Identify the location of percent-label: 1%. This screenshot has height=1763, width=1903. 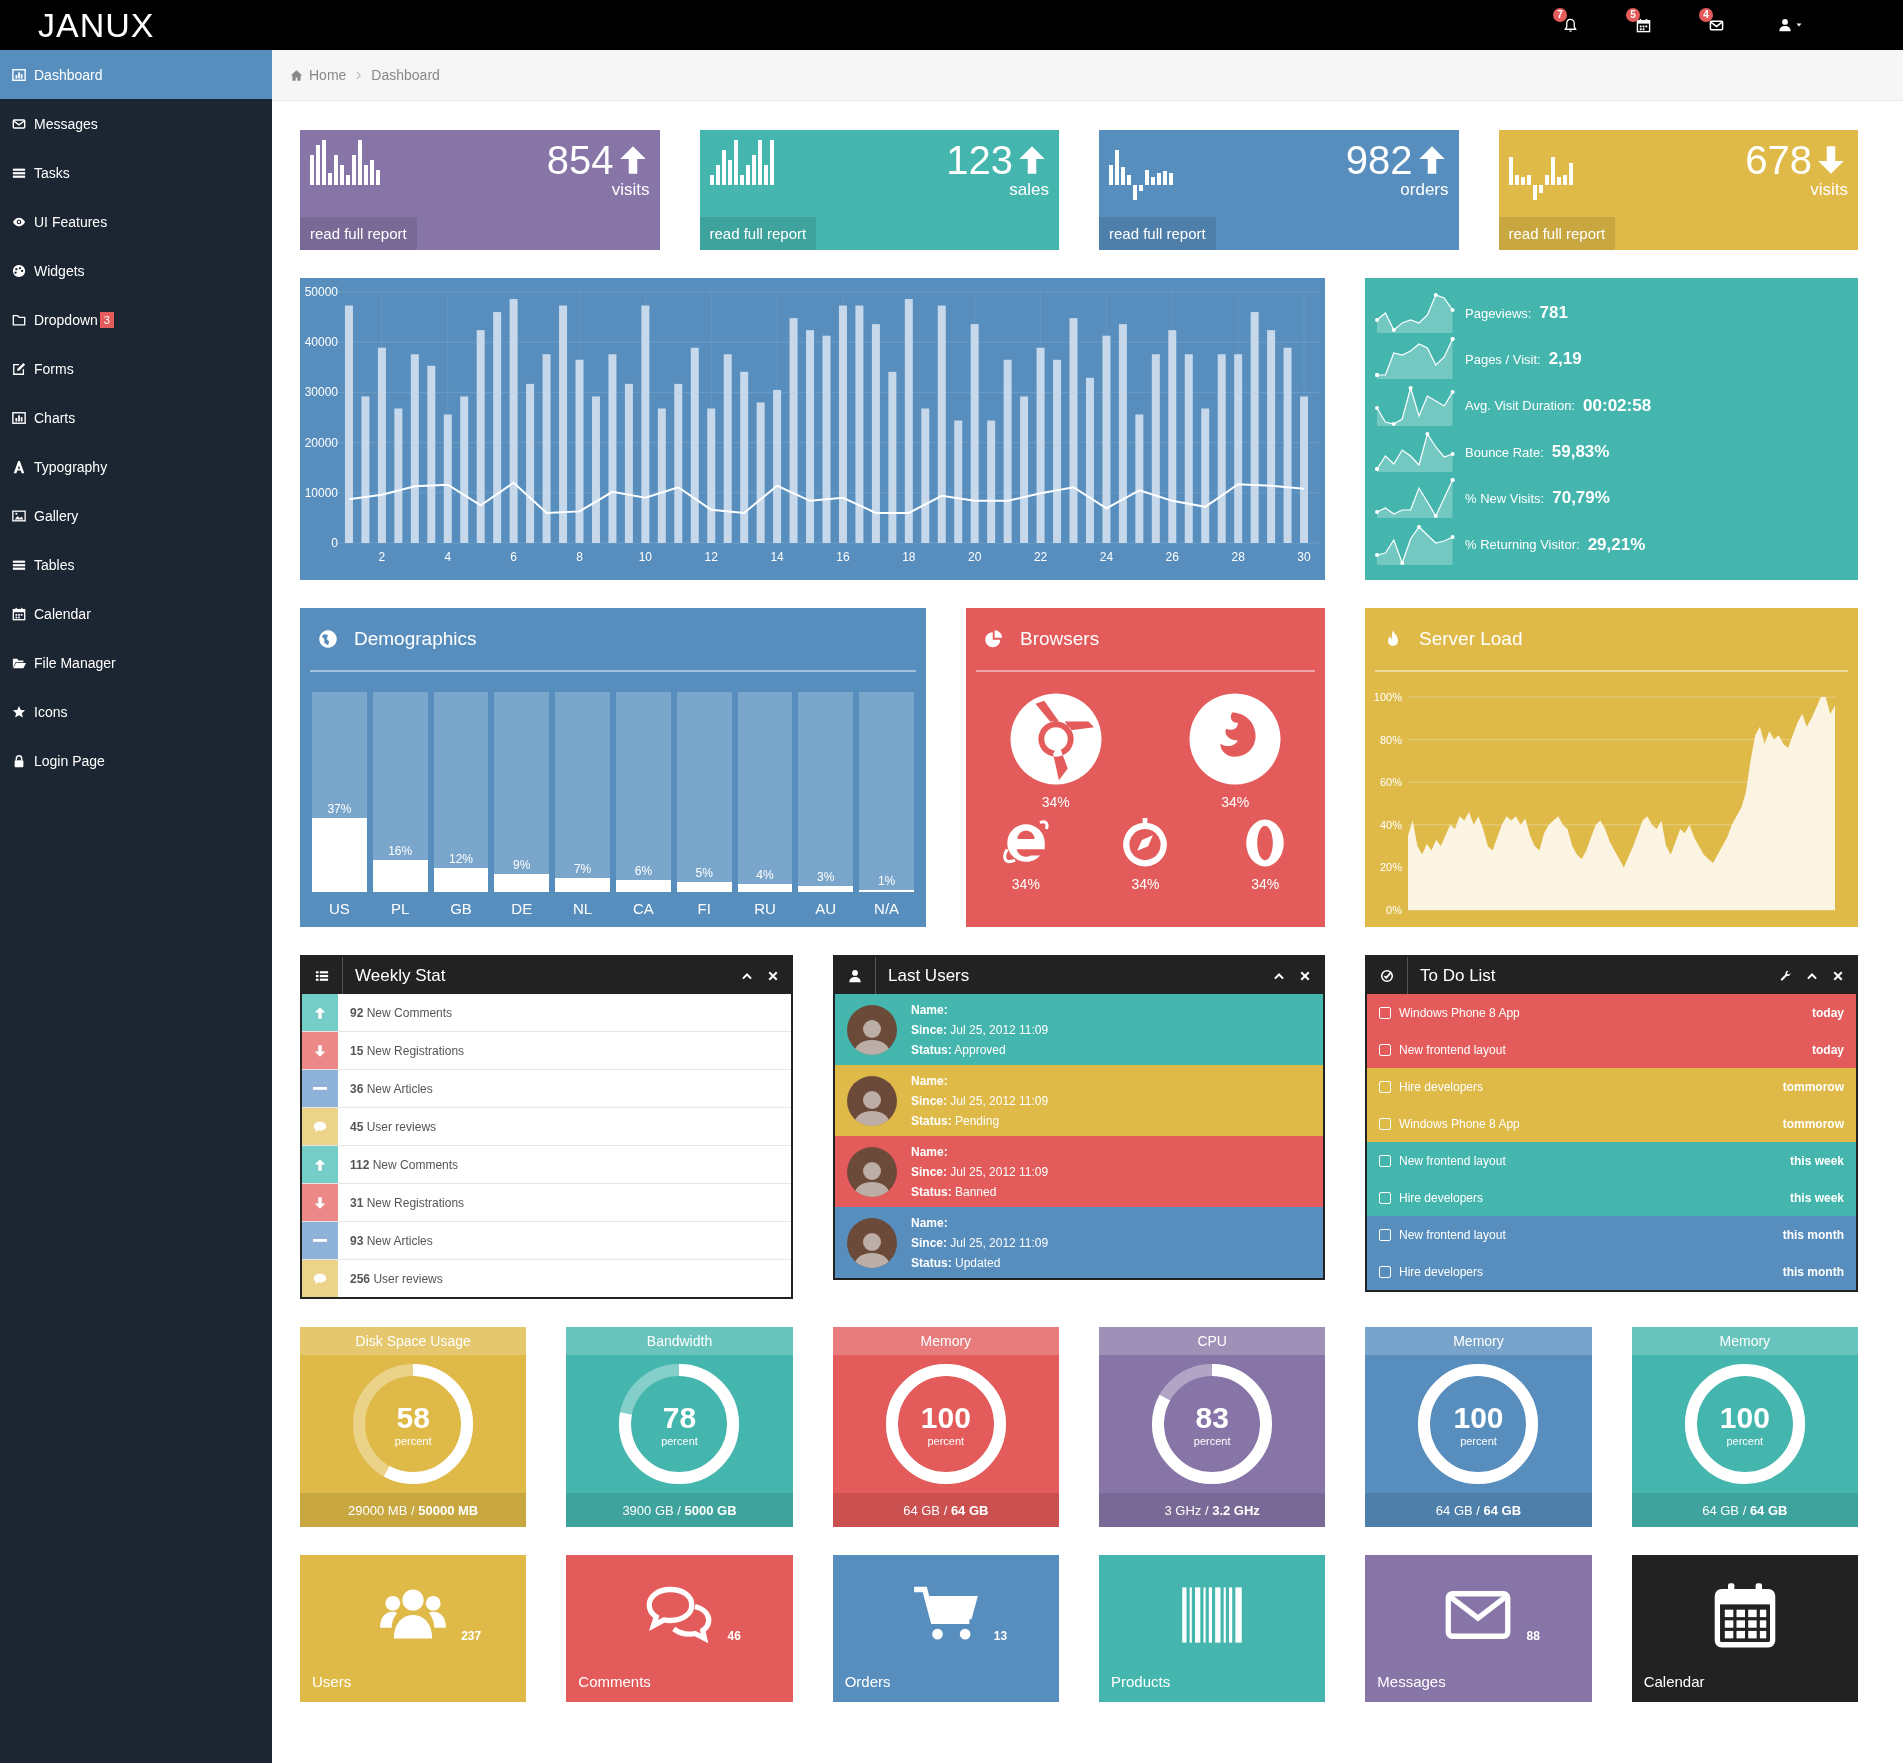
(886, 882).